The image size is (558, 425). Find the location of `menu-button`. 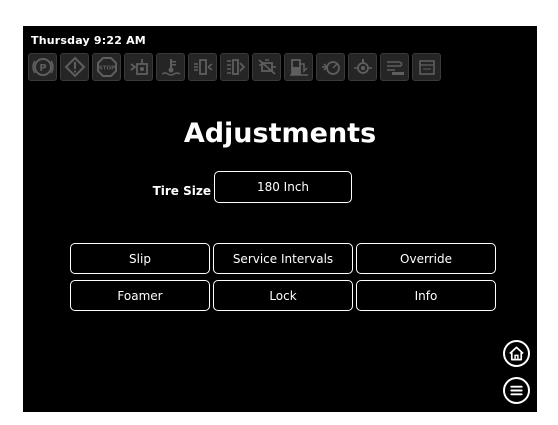

menu-button is located at coordinates (516, 390).